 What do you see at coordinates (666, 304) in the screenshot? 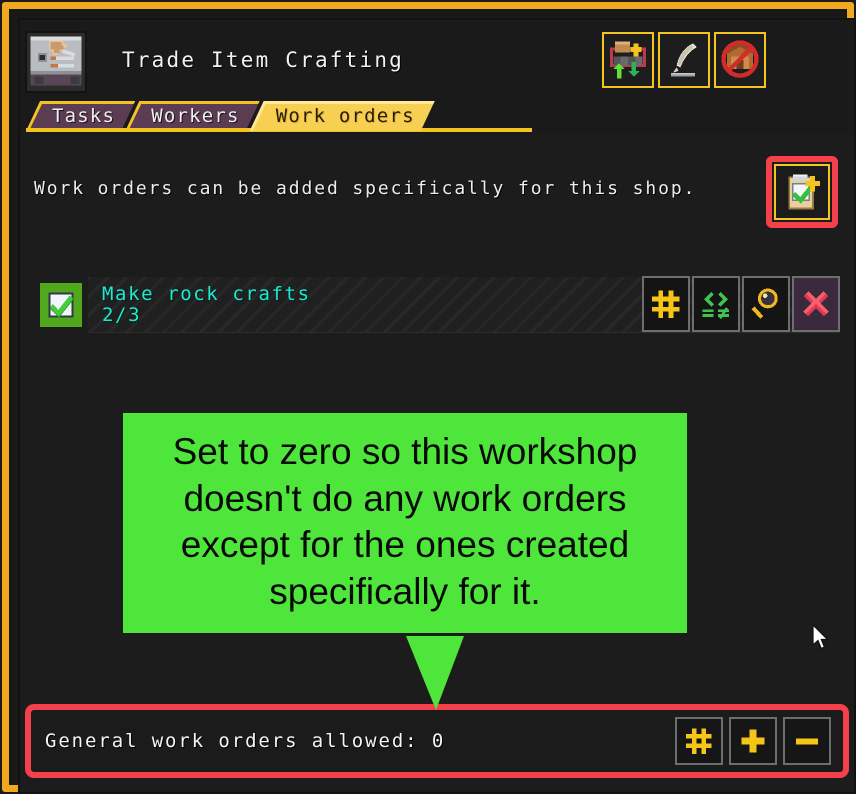
I see `quantity-hash-icon` at bounding box center [666, 304].